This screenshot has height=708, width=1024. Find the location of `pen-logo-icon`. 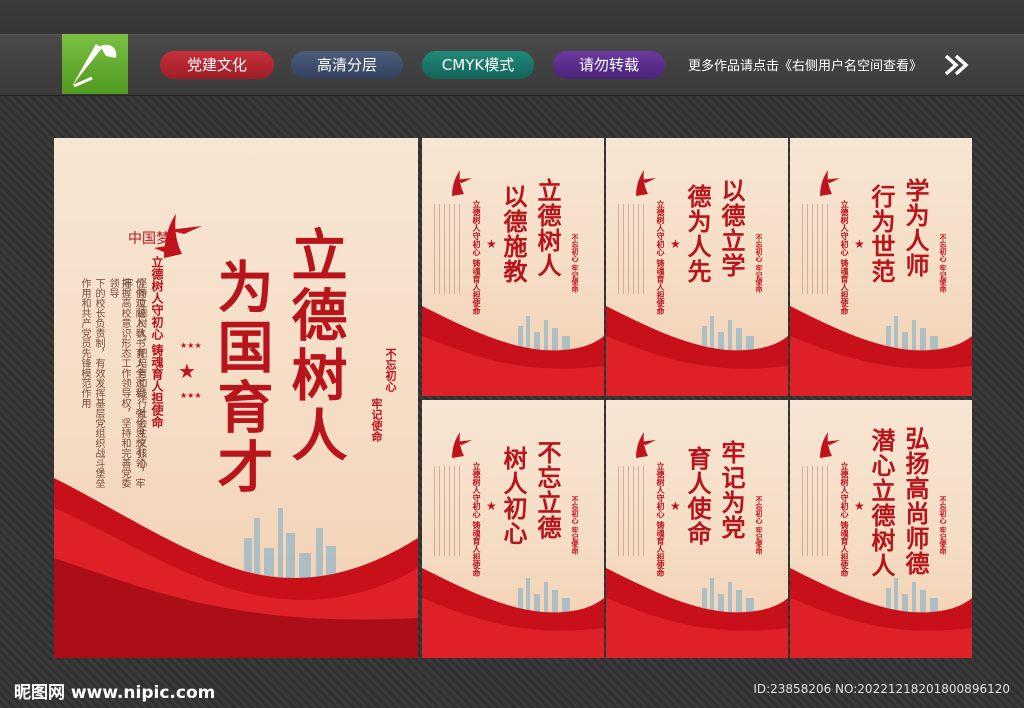

pen-logo-icon is located at coordinates (94, 66).